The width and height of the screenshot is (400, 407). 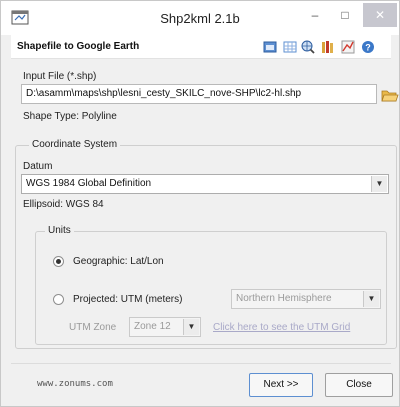 What do you see at coordinates (345, 15) in the screenshot?
I see `maximize-button: □` at bounding box center [345, 15].